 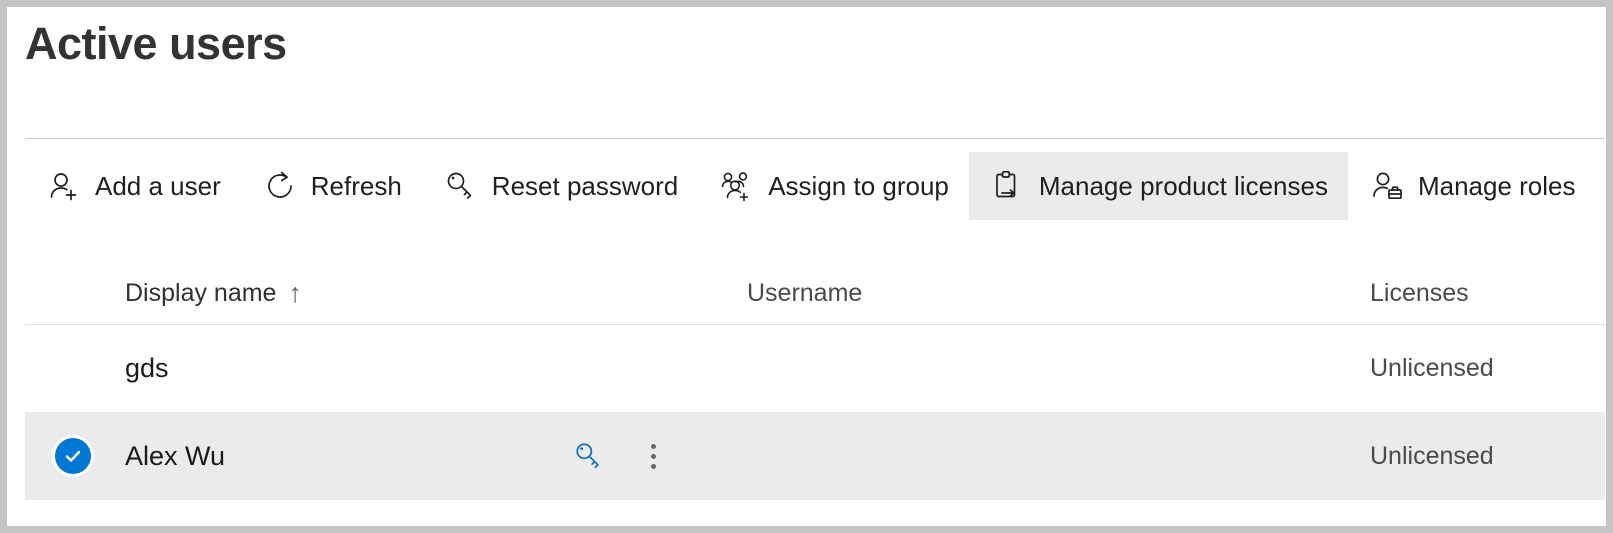 I want to click on row-actions, so click(x=653, y=456).